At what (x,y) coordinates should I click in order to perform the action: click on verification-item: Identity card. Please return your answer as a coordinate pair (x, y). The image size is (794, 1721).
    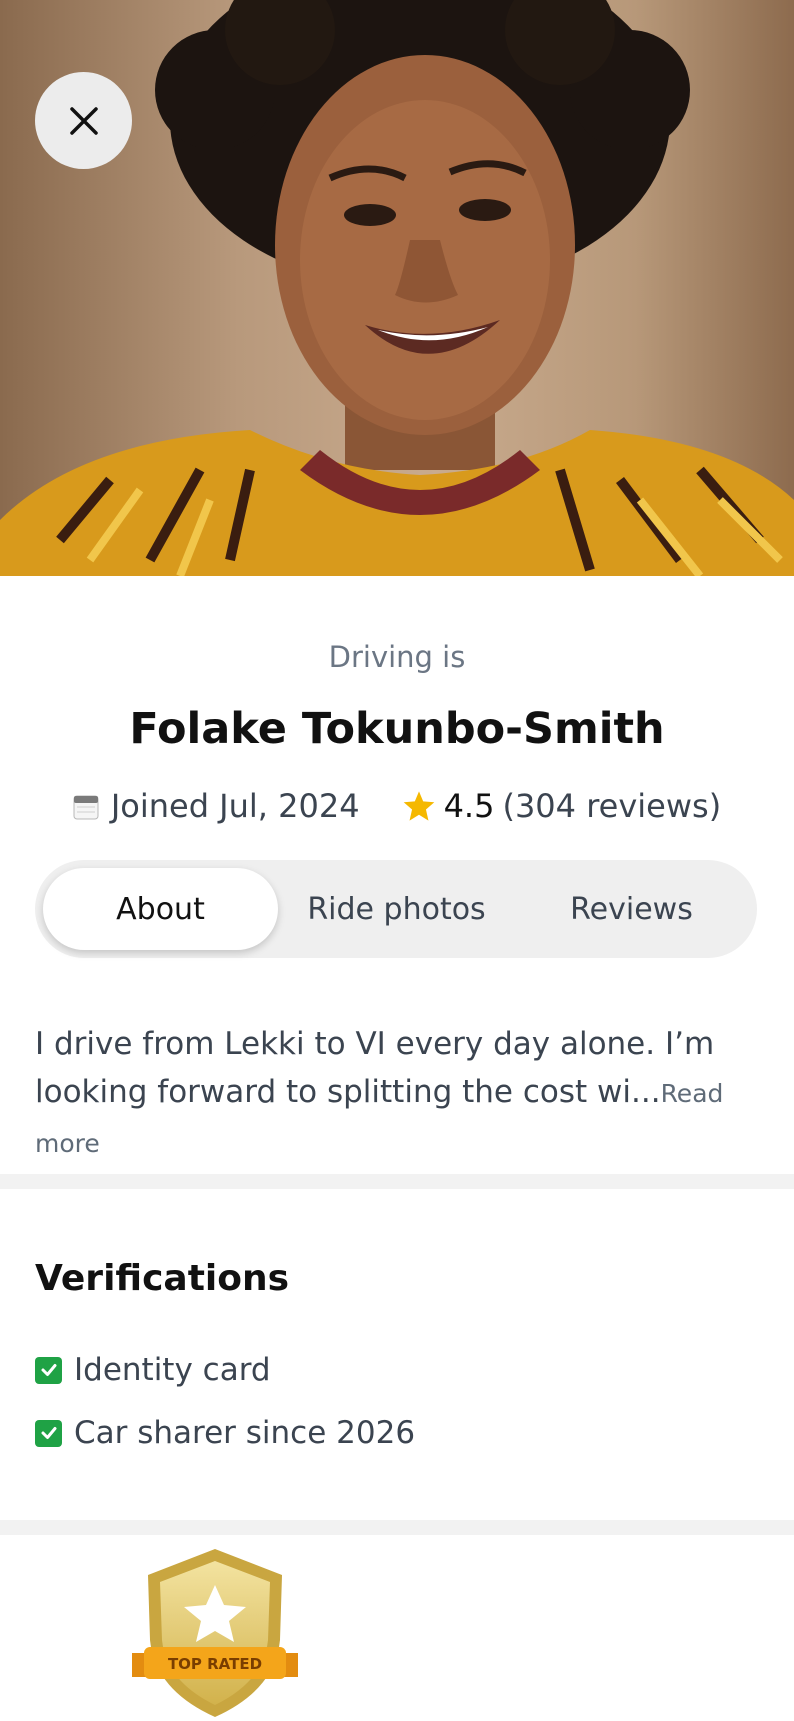
    Looking at the image, I should click on (153, 1370).